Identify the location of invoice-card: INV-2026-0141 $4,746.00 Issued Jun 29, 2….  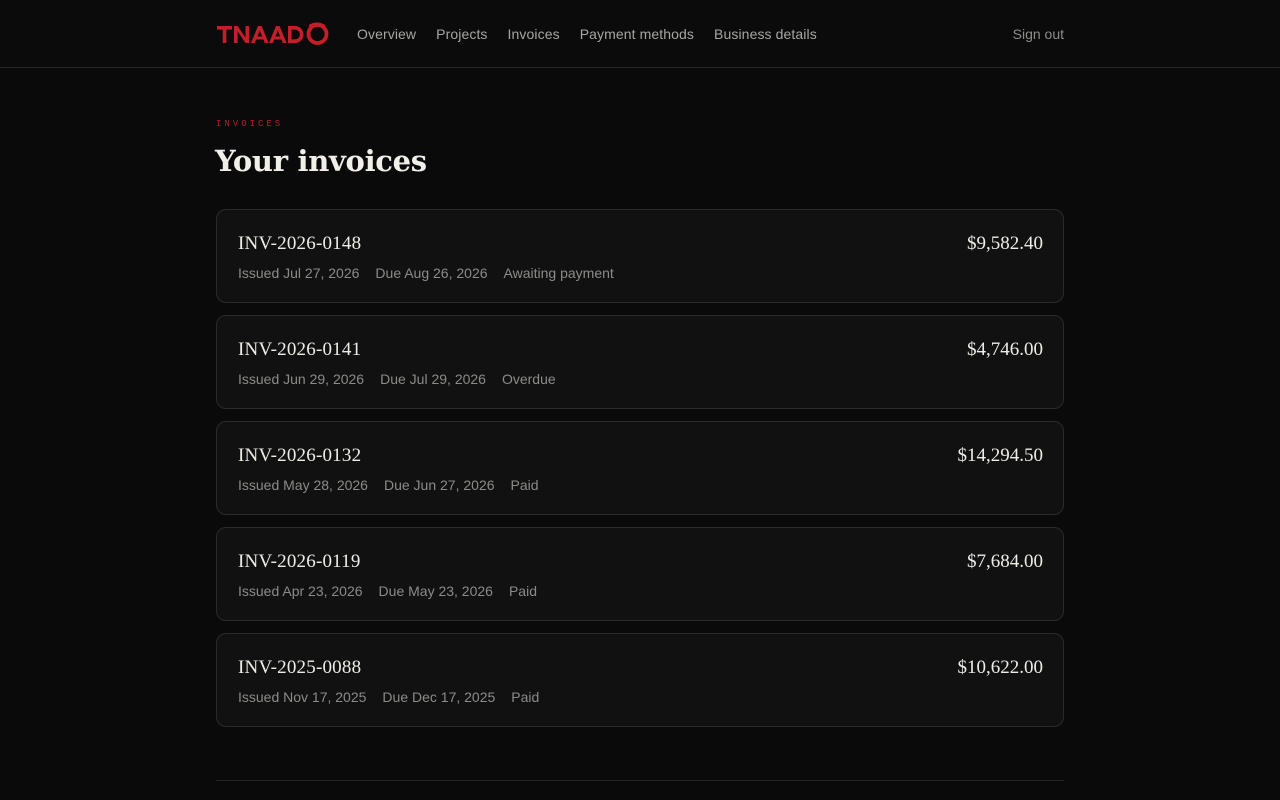
(640, 362).